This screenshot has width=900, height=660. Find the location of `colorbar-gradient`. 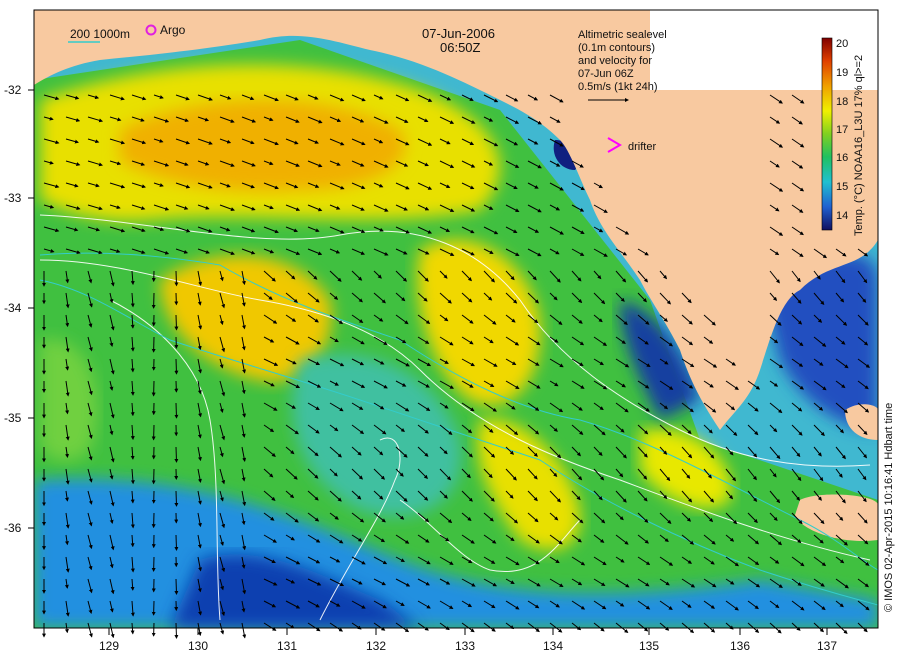

colorbar-gradient is located at coordinates (827, 134).